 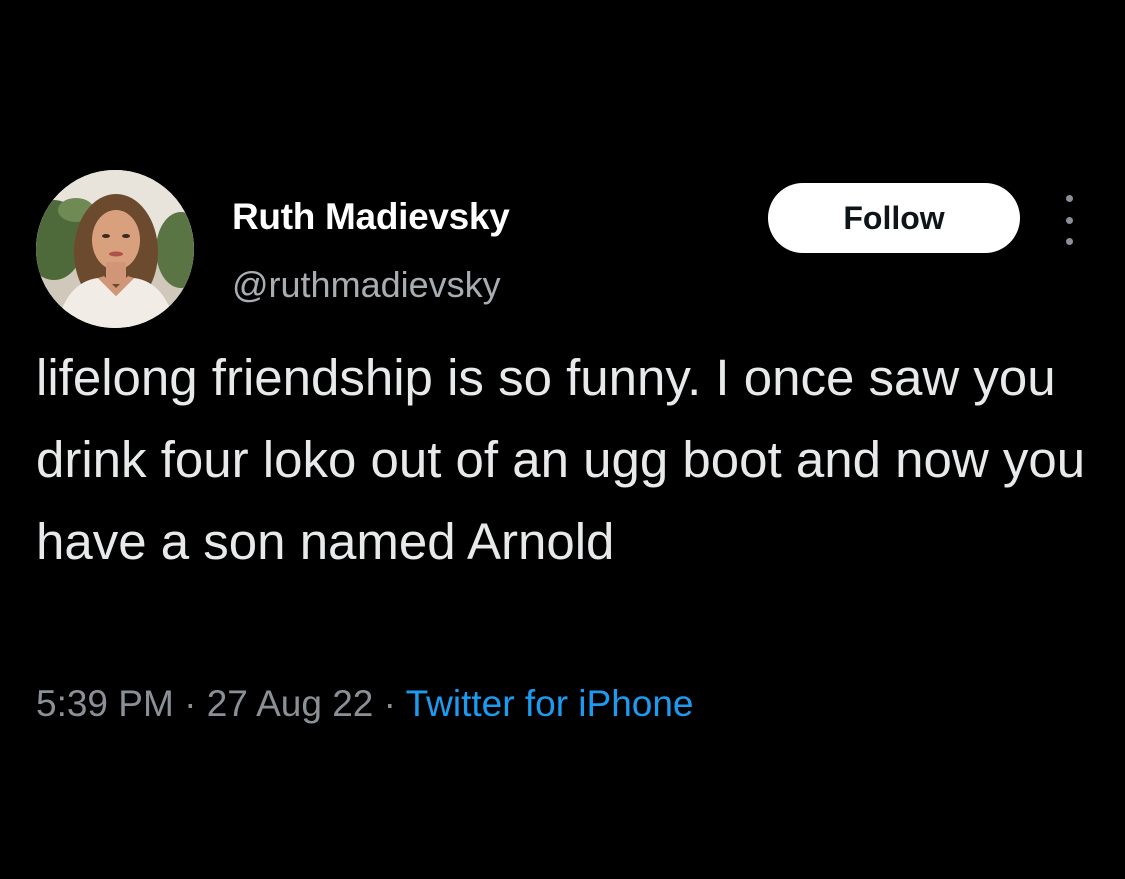 What do you see at coordinates (894, 218) in the screenshot?
I see `follow-button: Follow` at bounding box center [894, 218].